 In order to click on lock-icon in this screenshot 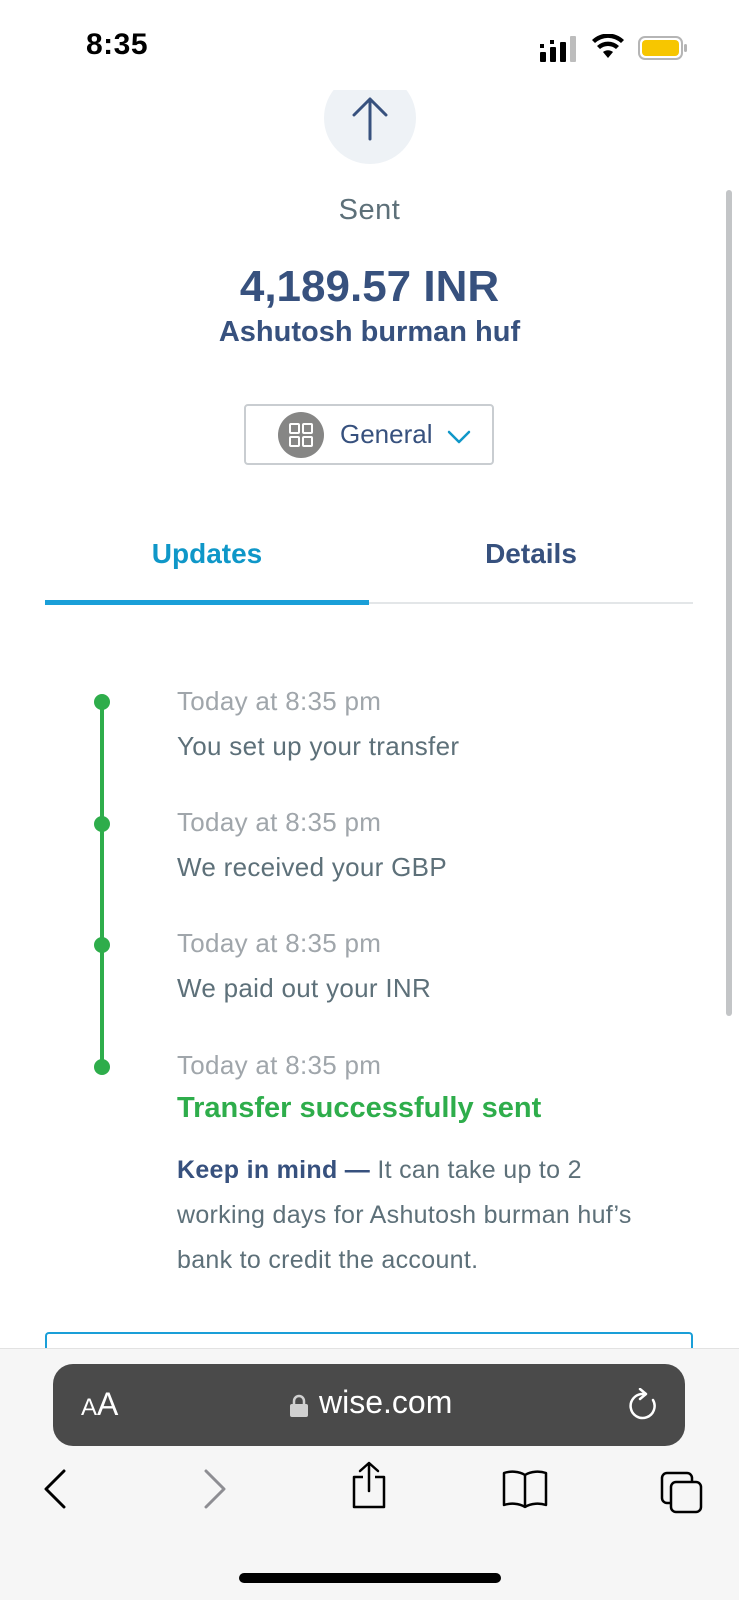, I will do `click(299, 1405)`.